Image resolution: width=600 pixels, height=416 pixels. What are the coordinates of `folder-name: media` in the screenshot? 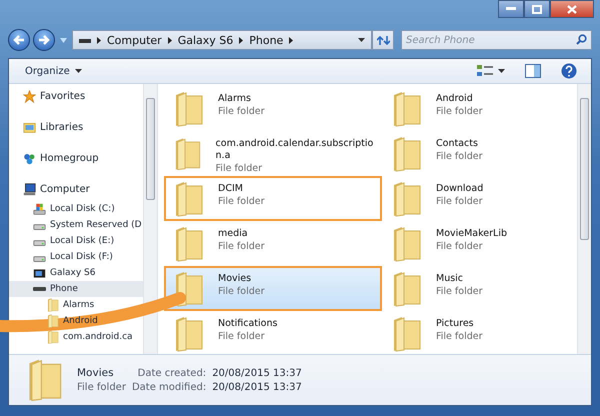 It's located at (233, 234).